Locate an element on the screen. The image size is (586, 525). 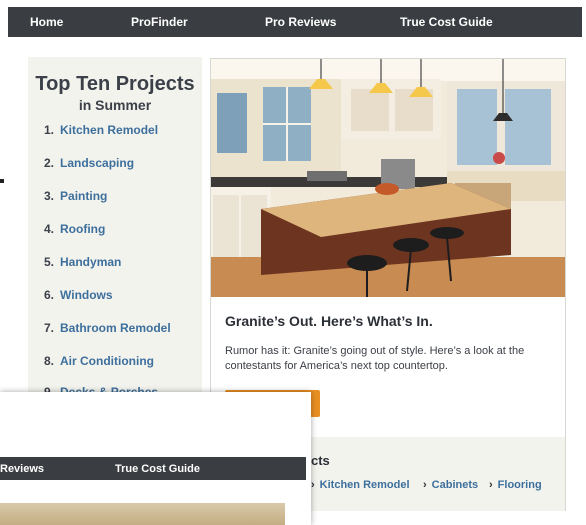
related-link-label: Cabinets is located at coordinates (455, 485).